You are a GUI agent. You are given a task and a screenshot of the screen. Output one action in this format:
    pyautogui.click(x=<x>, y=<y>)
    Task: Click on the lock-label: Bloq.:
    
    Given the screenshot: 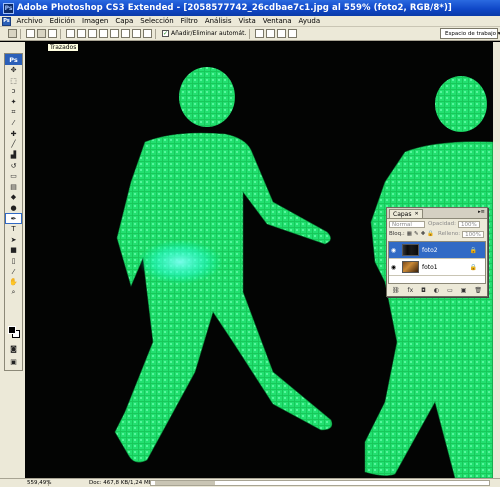 What is the action you would take?
    pyautogui.click(x=397, y=234)
    